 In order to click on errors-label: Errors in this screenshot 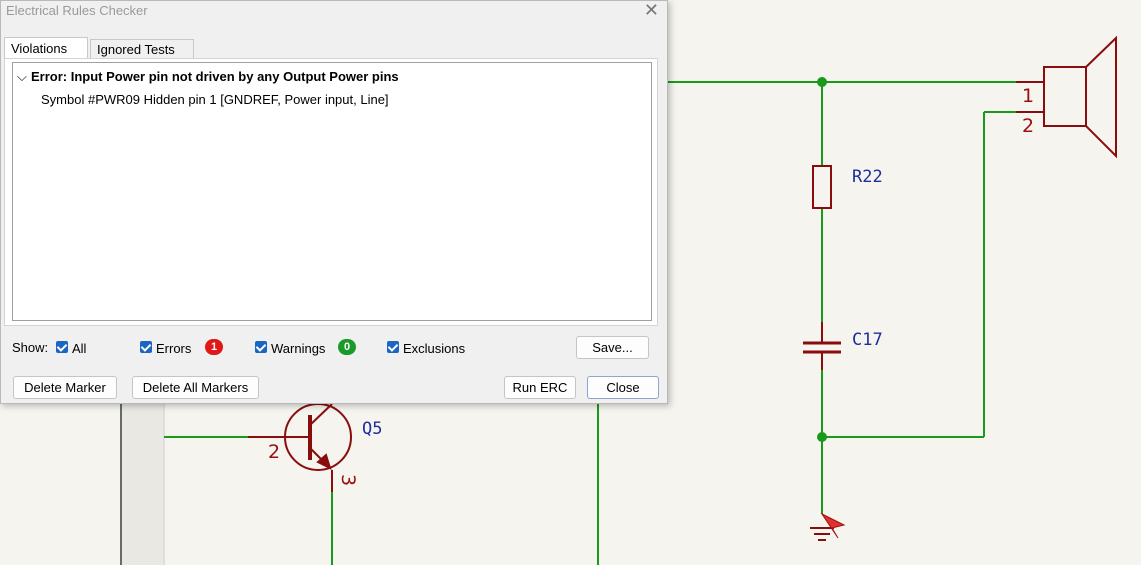, I will do `click(174, 348)`.